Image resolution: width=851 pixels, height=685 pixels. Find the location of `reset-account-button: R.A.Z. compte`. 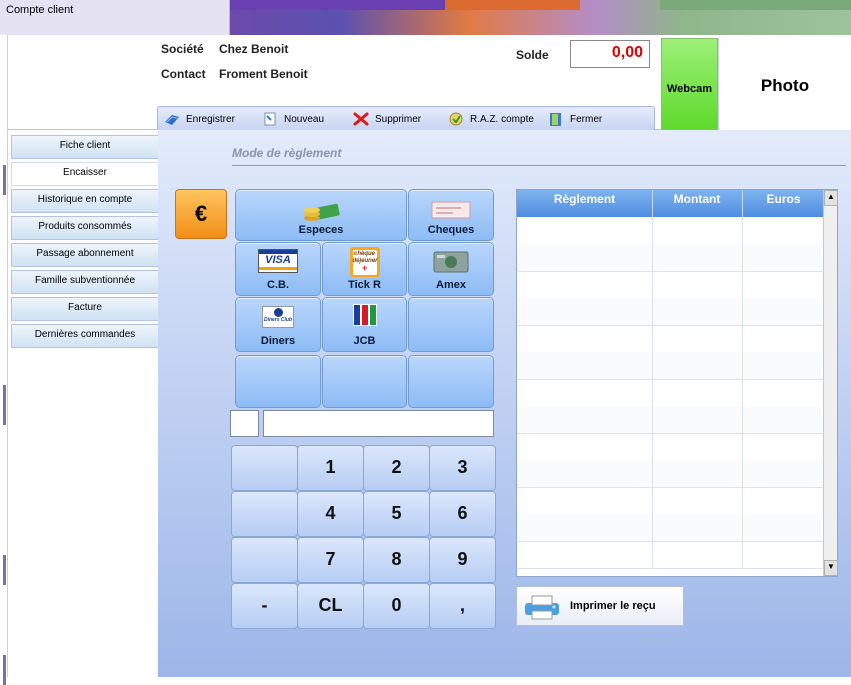

reset-account-button: R.A.Z. compte is located at coordinates (491, 119).